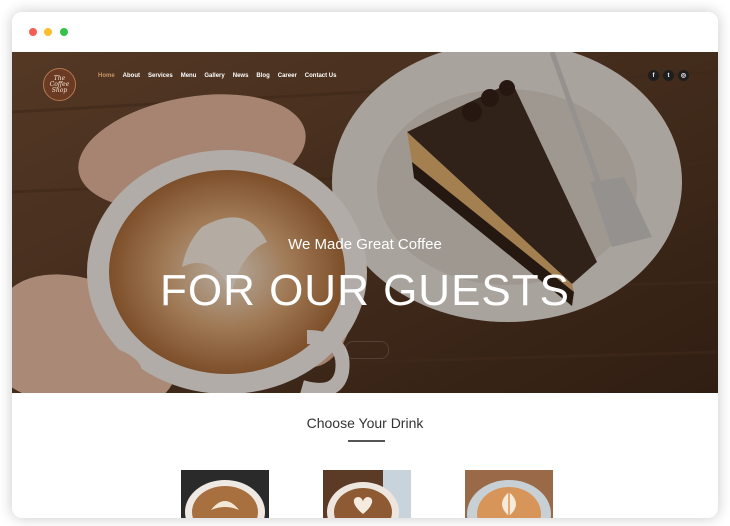 The width and height of the screenshot is (730, 526). I want to click on hero-title: FOR OUR GUESTS, so click(365, 290).